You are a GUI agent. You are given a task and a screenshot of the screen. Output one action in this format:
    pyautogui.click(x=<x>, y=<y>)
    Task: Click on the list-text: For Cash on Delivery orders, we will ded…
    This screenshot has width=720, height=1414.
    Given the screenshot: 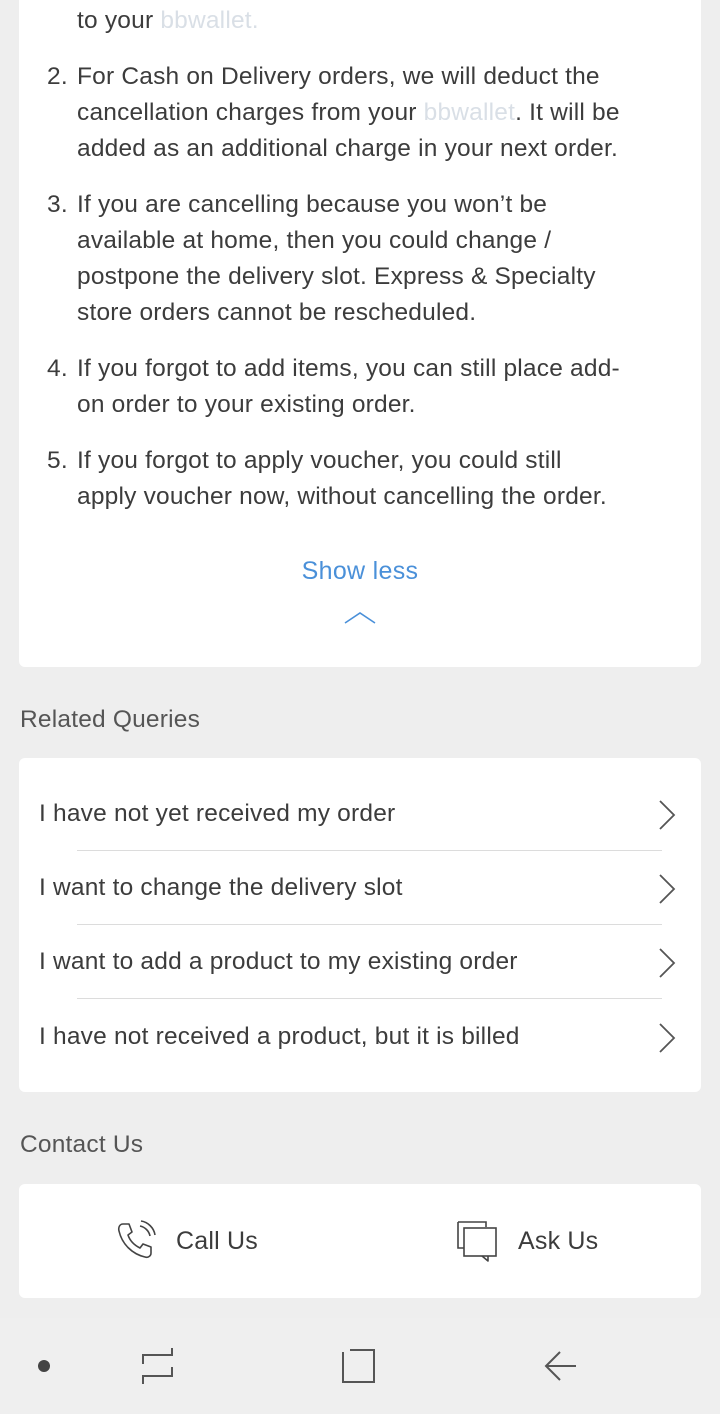 What is the action you would take?
    pyautogui.click(x=338, y=76)
    